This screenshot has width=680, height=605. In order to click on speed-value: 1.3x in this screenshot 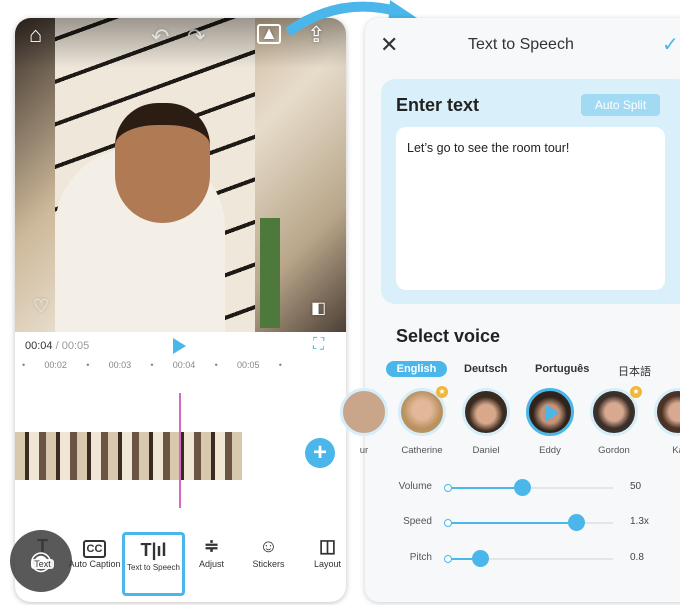, I will do `click(639, 521)`.